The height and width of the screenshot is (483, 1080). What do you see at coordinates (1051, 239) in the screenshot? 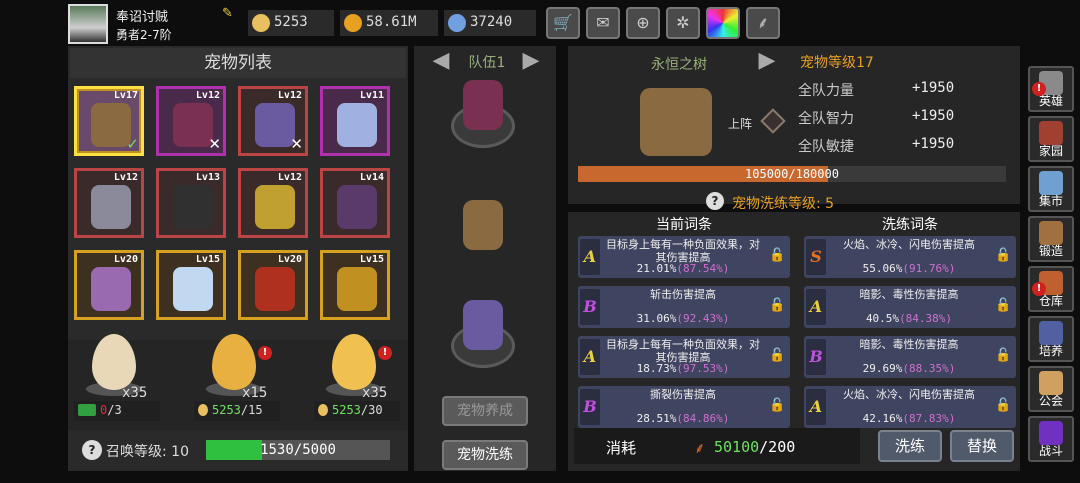
I see `side-menu-3: 锻造` at bounding box center [1051, 239].